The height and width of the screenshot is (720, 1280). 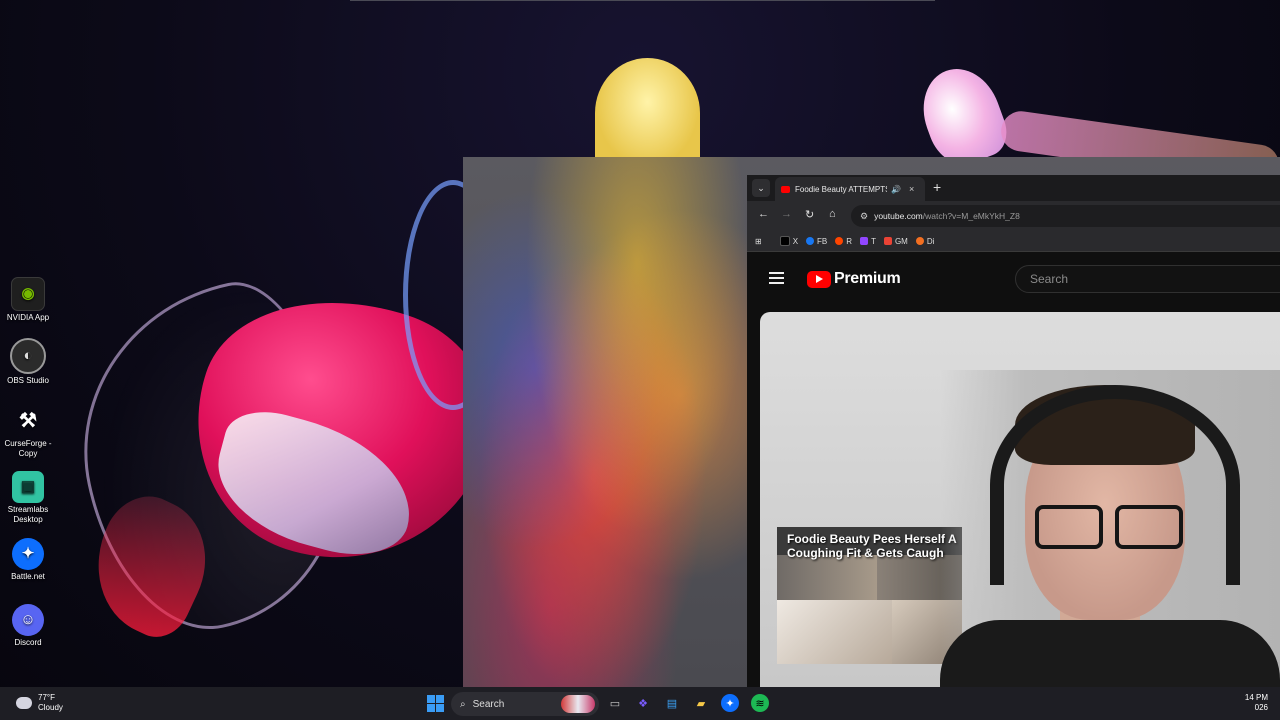 What do you see at coordinates (819, 279) in the screenshot?
I see `youtube-play-icon` at bounding box center [819, 279].